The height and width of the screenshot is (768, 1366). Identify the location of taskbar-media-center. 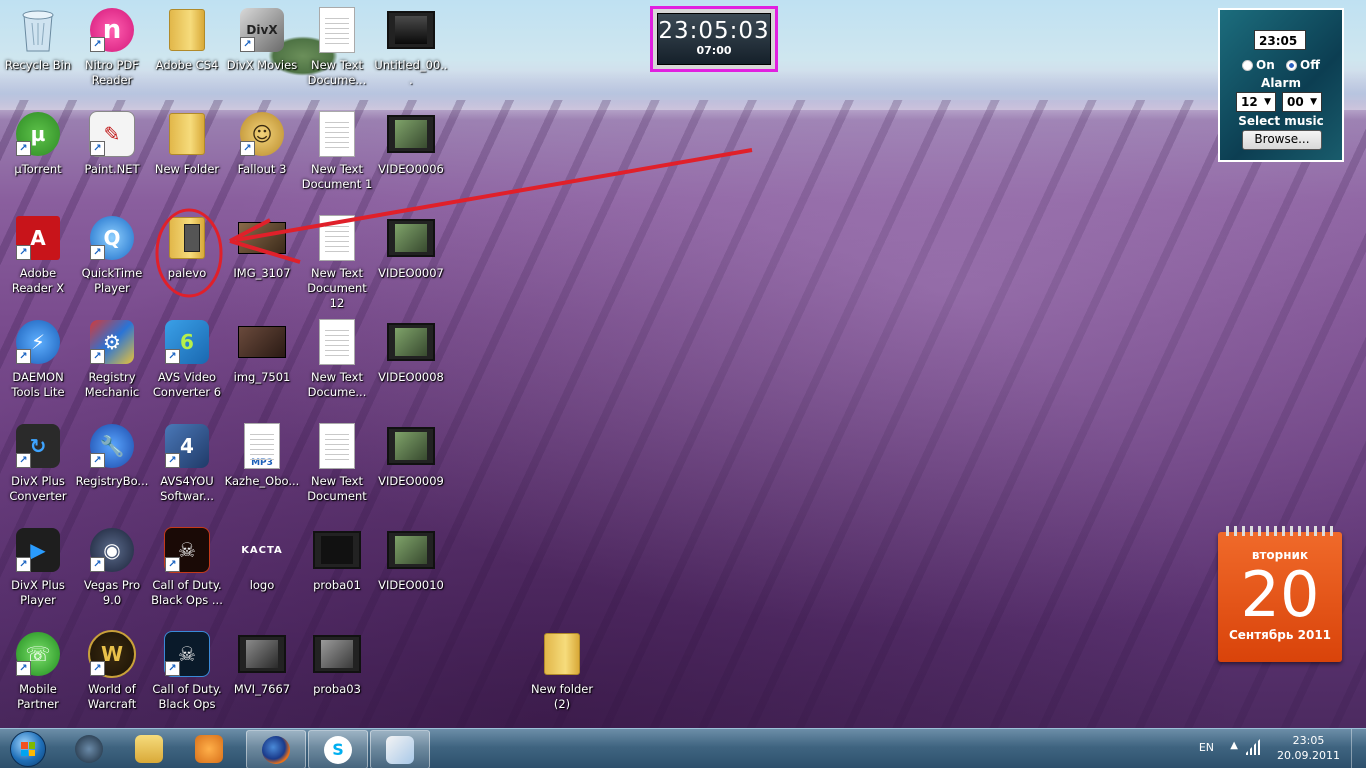
(89, 748).